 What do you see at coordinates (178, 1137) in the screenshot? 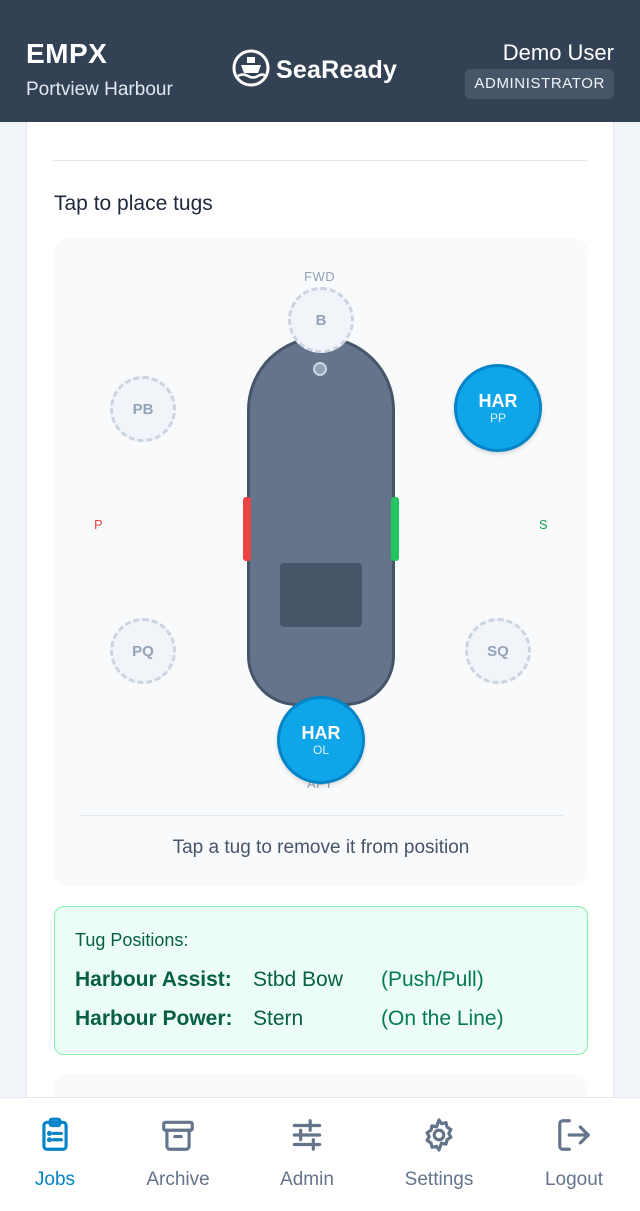
I see `archive-icon` at bounding box center [178, 1137].